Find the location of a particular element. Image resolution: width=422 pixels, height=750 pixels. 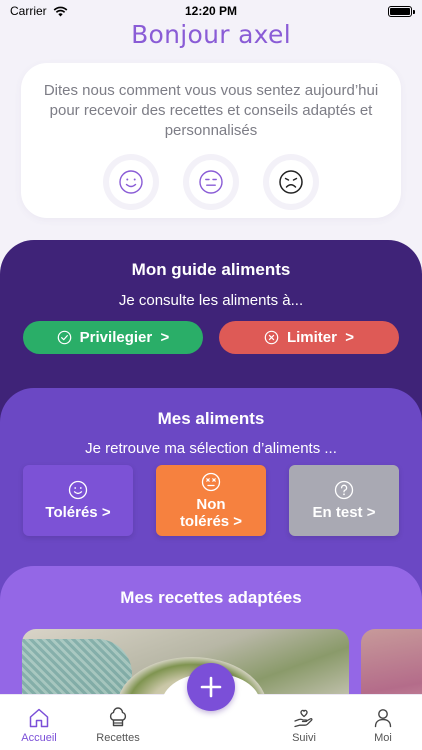

aliments-title: Mes aliments is located at coordinates (211, 418).